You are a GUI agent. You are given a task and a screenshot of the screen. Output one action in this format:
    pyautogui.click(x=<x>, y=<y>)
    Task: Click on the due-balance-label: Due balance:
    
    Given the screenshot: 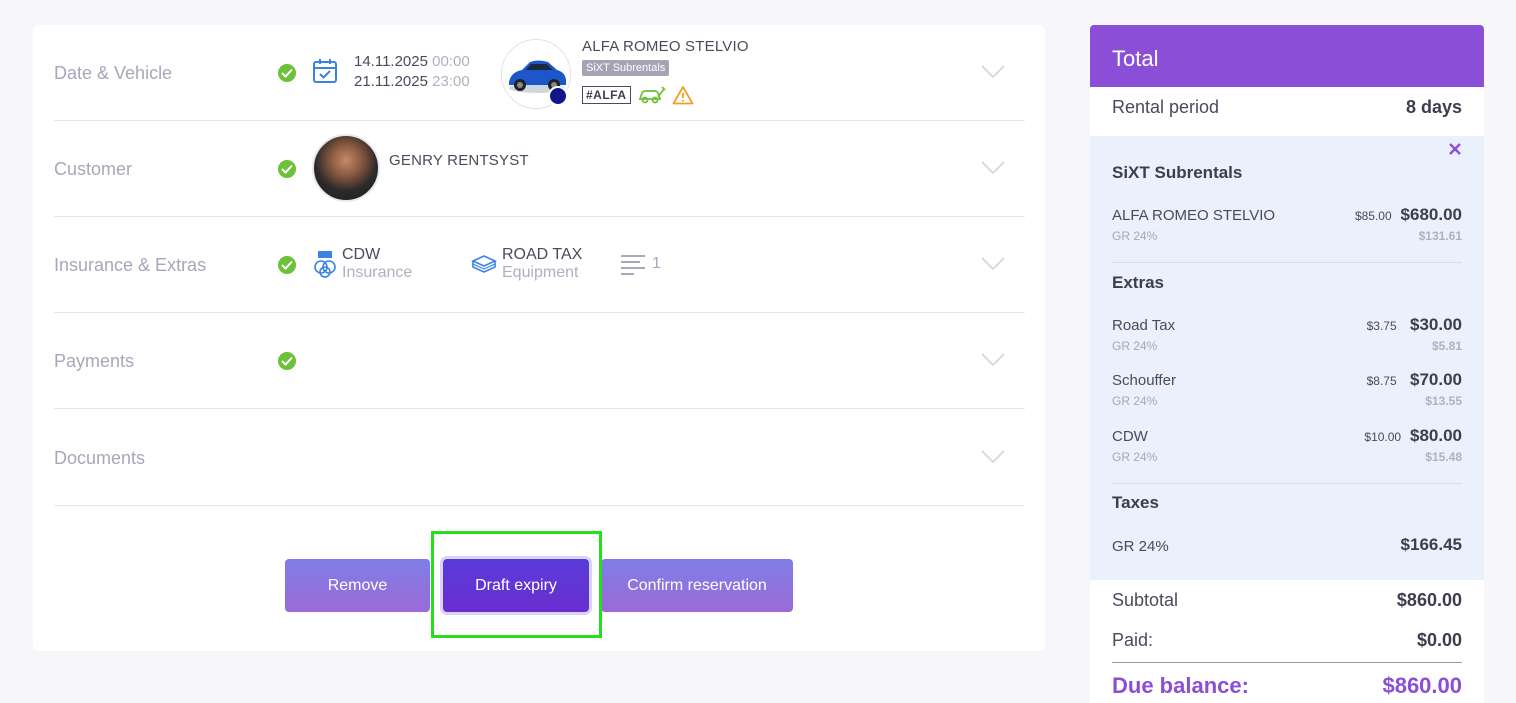 What is the action you would take?
    pyautogui.click(x=1180, y=685)
    